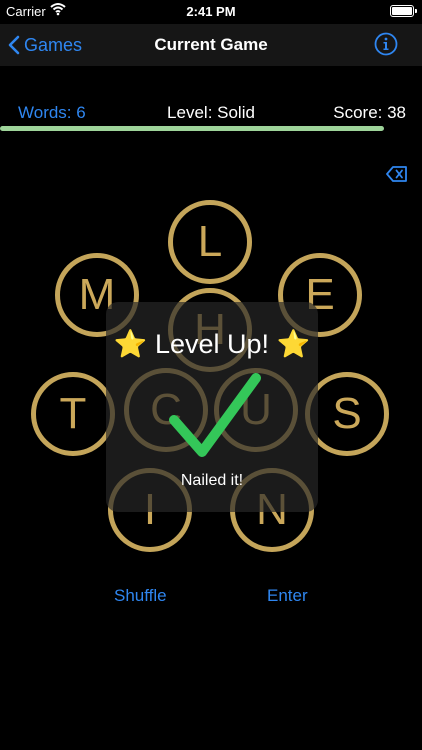 The image size is (422, 750). Describe the element at coordinates (73, 414) in the screenshot. I see `letter-tile-left: T` at that location.